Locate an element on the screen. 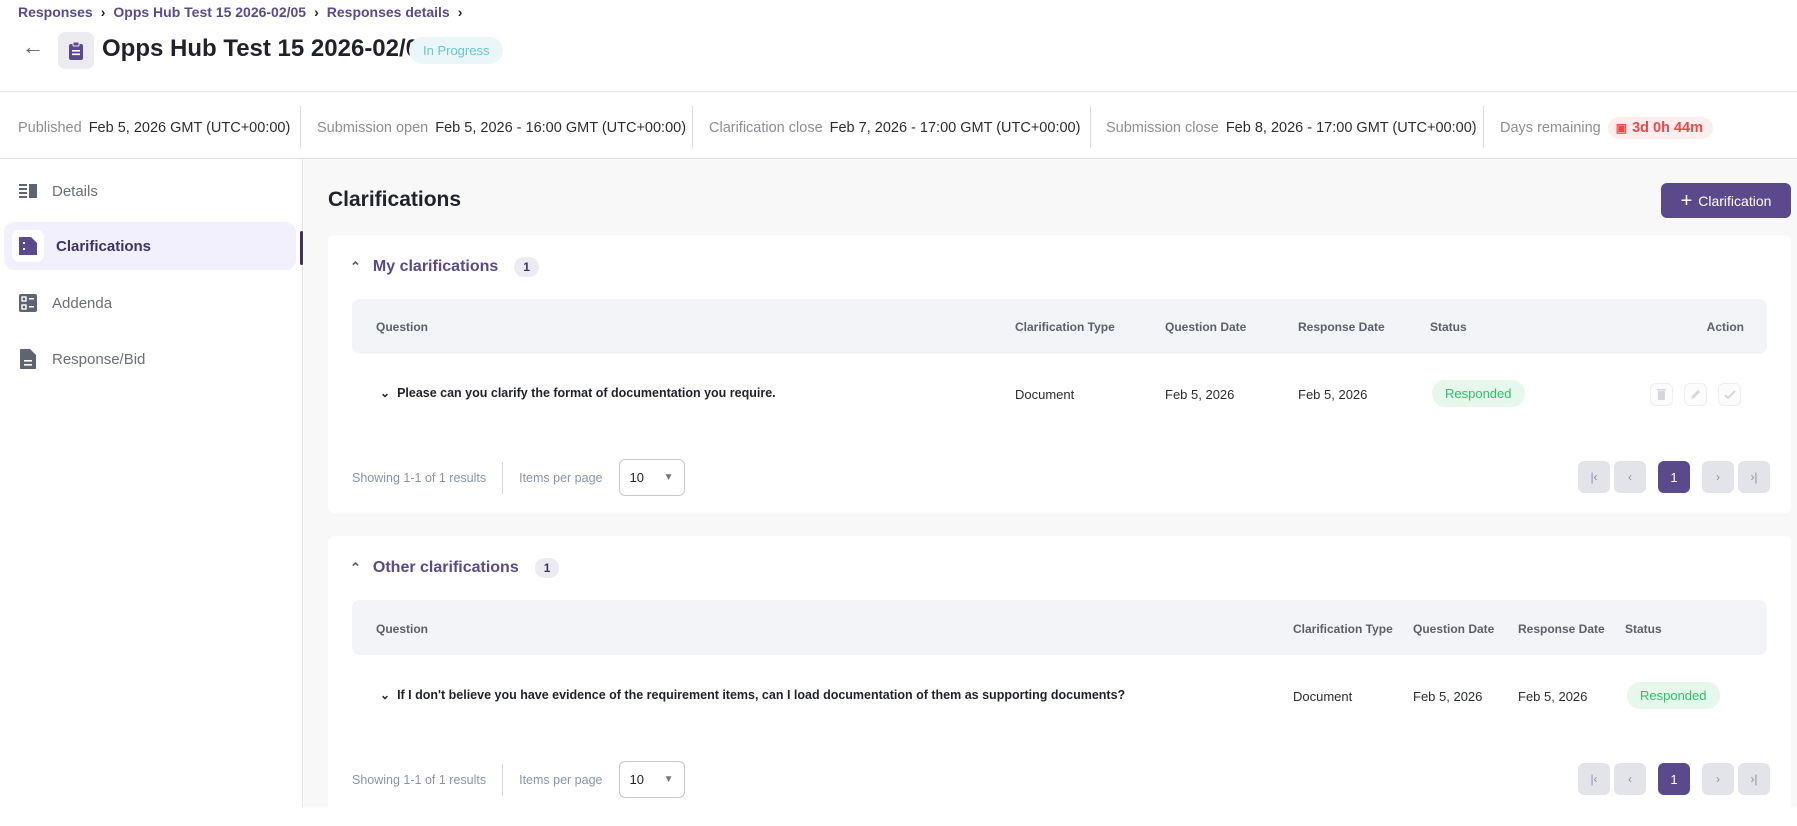  page-title: Opps Hub Test 15 2026-02/05 is located at coordinates (267, 48).